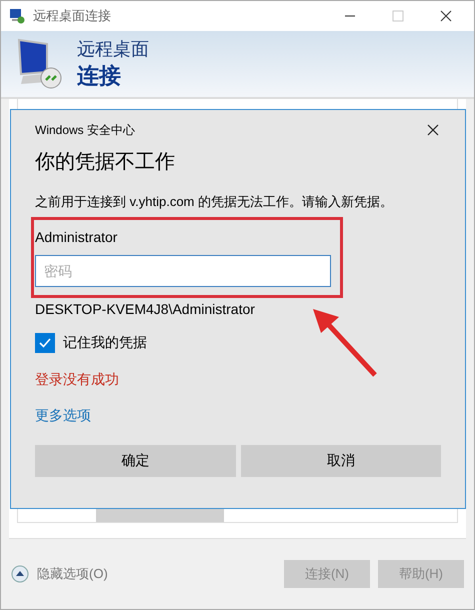 Image resolution: width=475 pixels, height=610 pixels. What do you see at coordinates (135, 461) in the screenshot?
I see `dialog-button: 确定` at bounding box center [135, 461].